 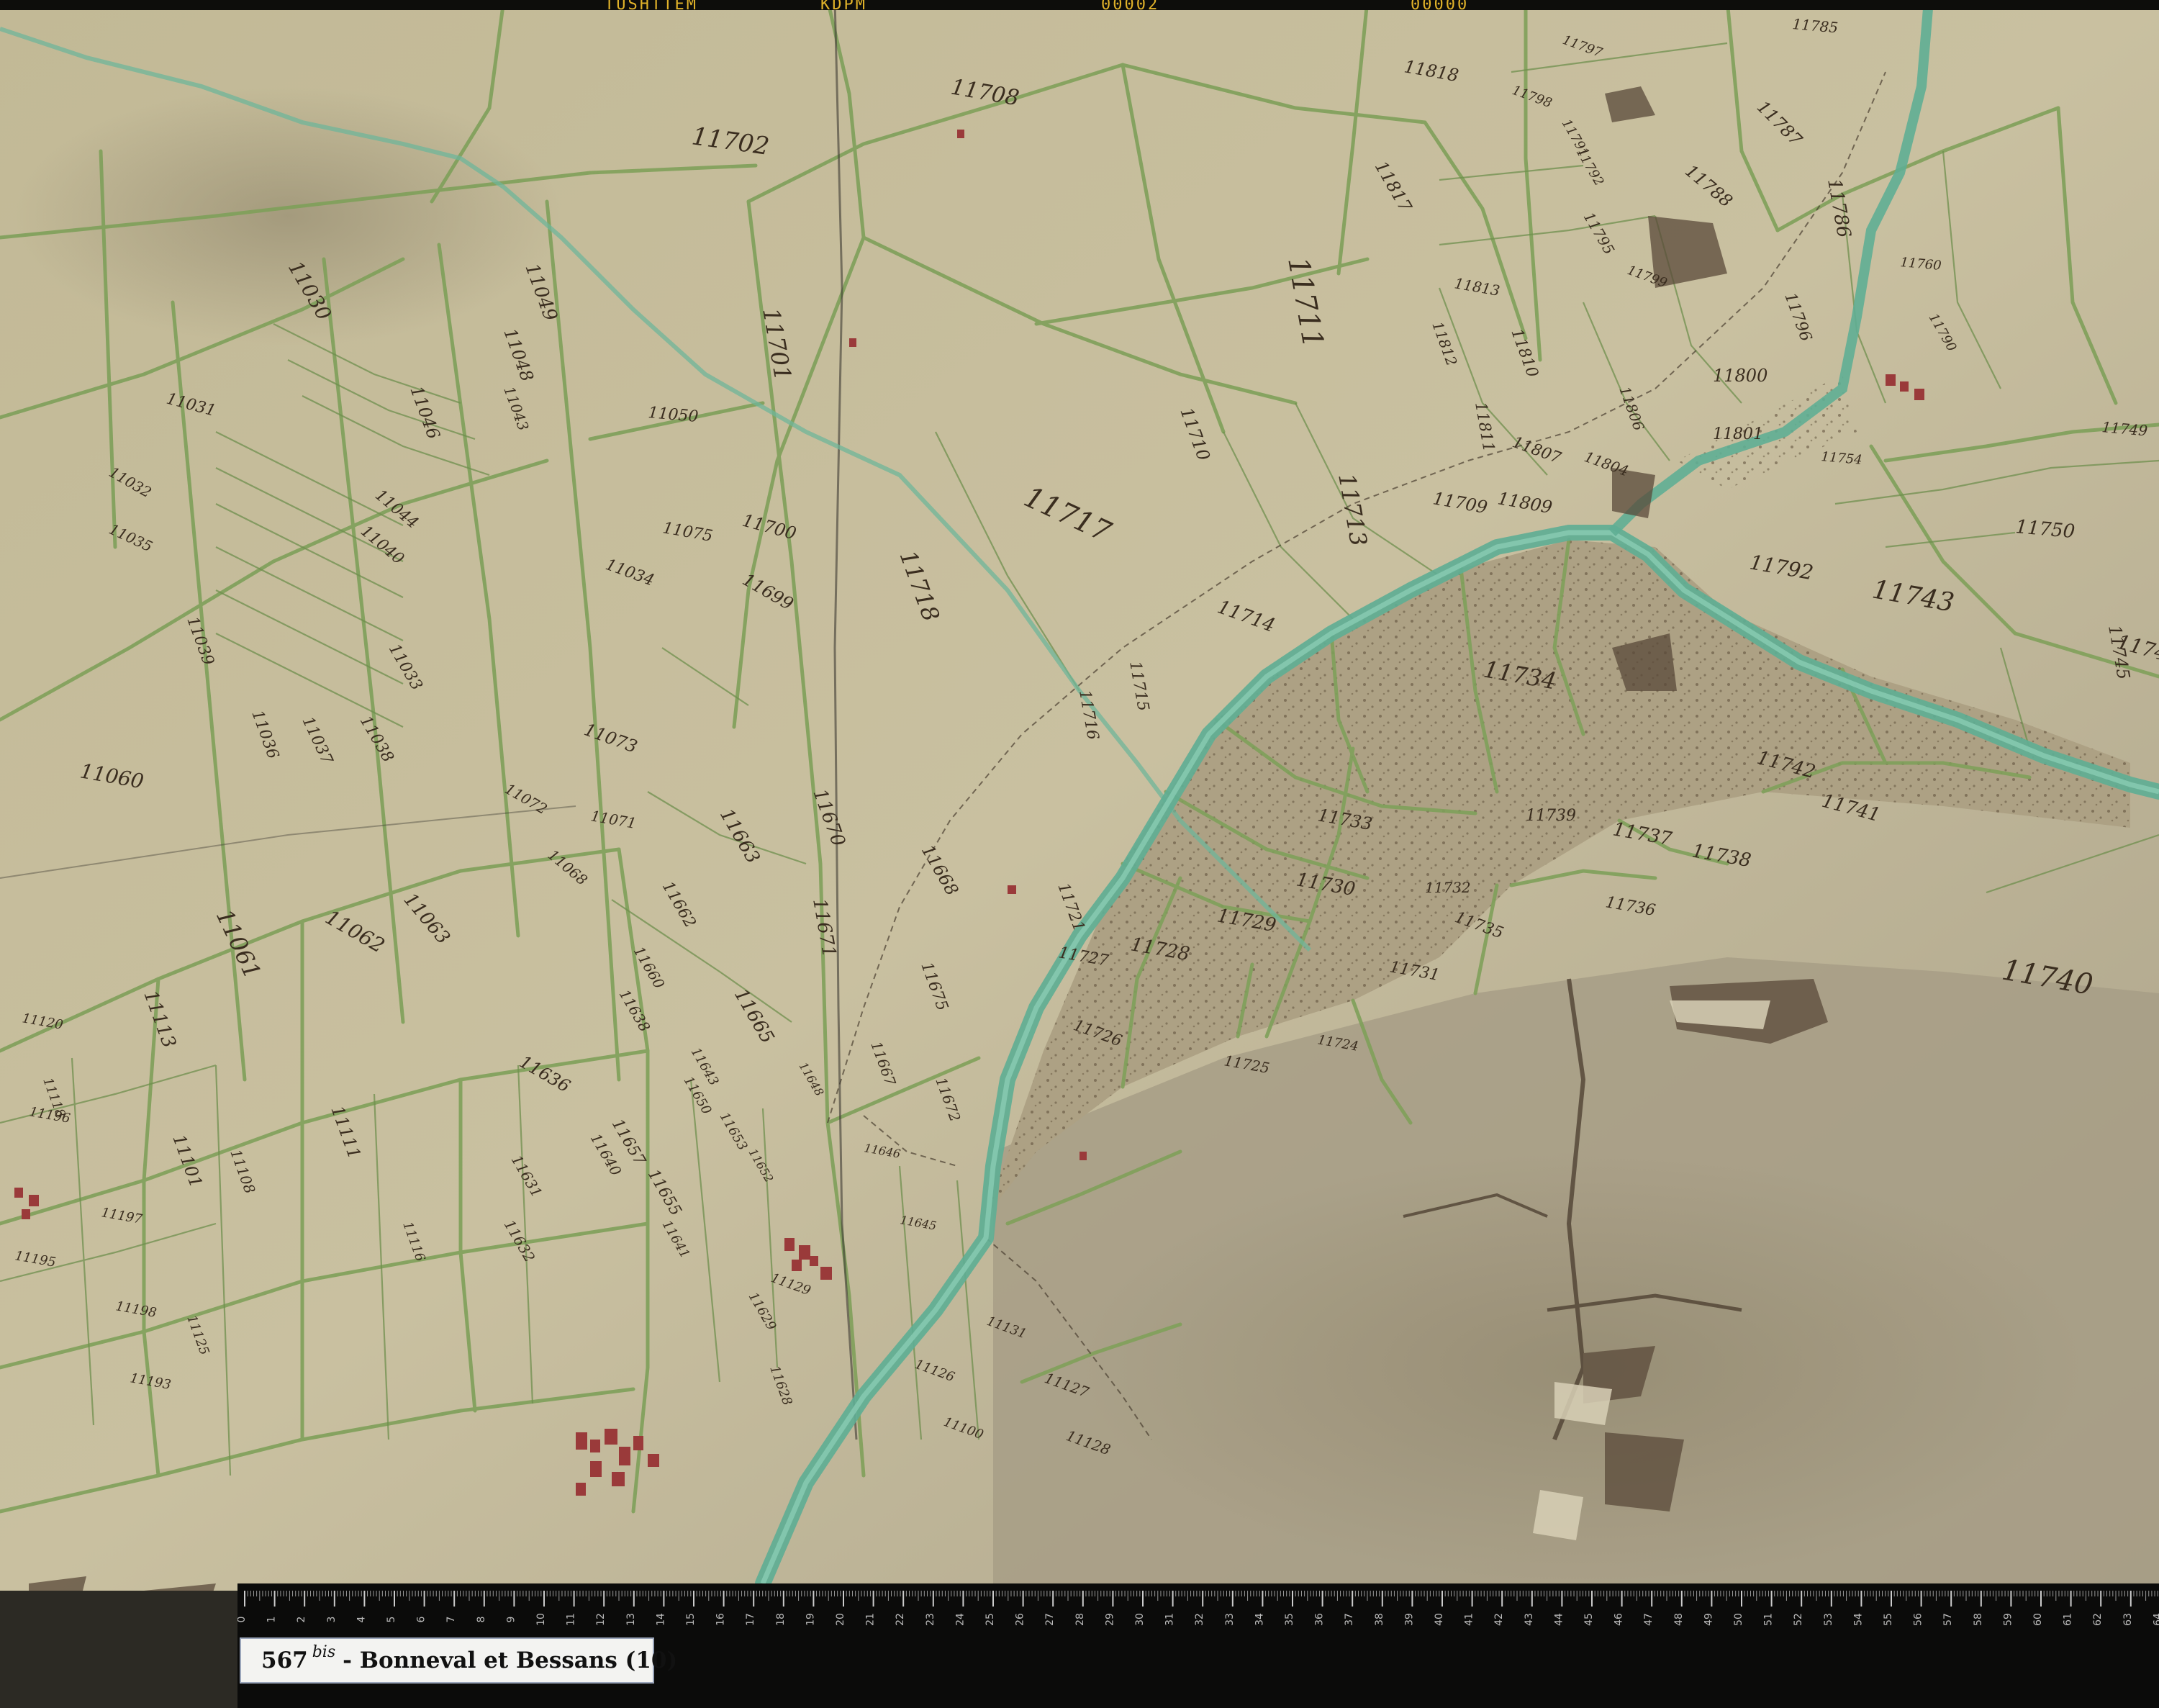 I want to click on ruler-tick-label: 24, so click(x=960, y=1620).